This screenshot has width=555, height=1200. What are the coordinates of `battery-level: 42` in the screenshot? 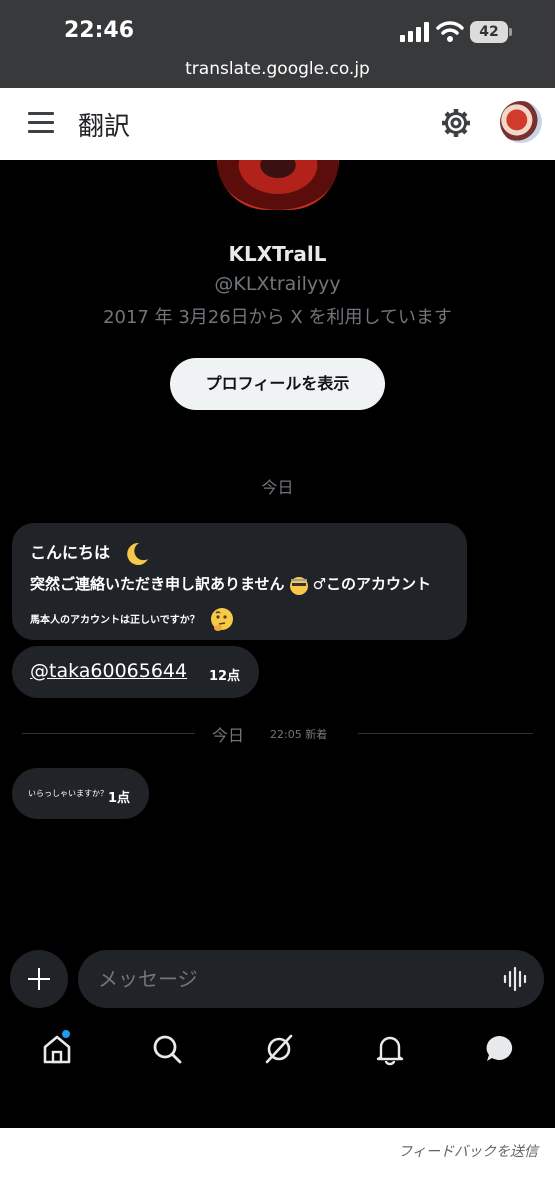 It's located at (489, 32).